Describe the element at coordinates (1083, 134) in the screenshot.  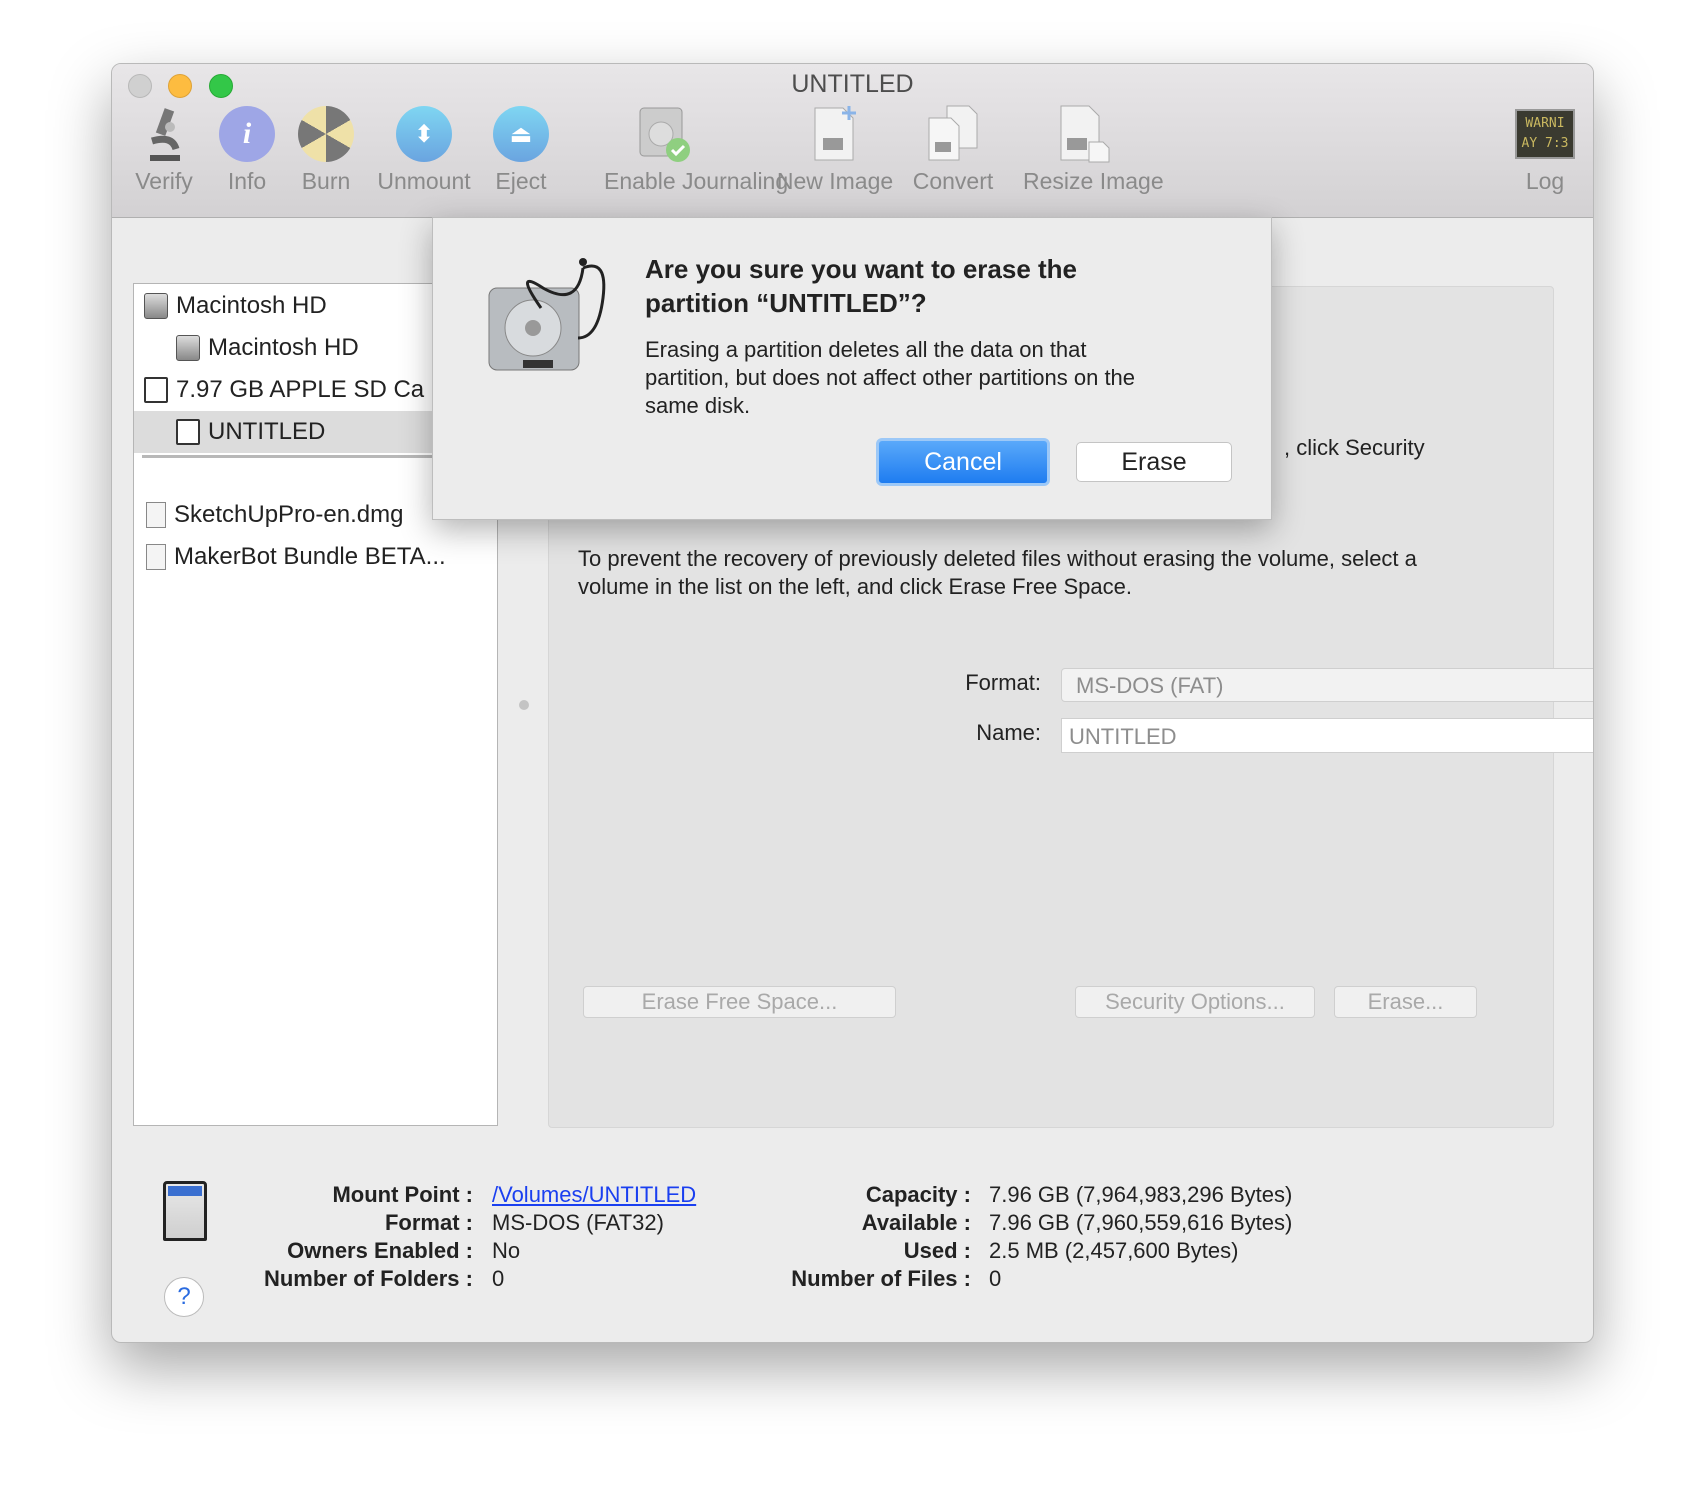
I see `resize-image-icon` at that location.